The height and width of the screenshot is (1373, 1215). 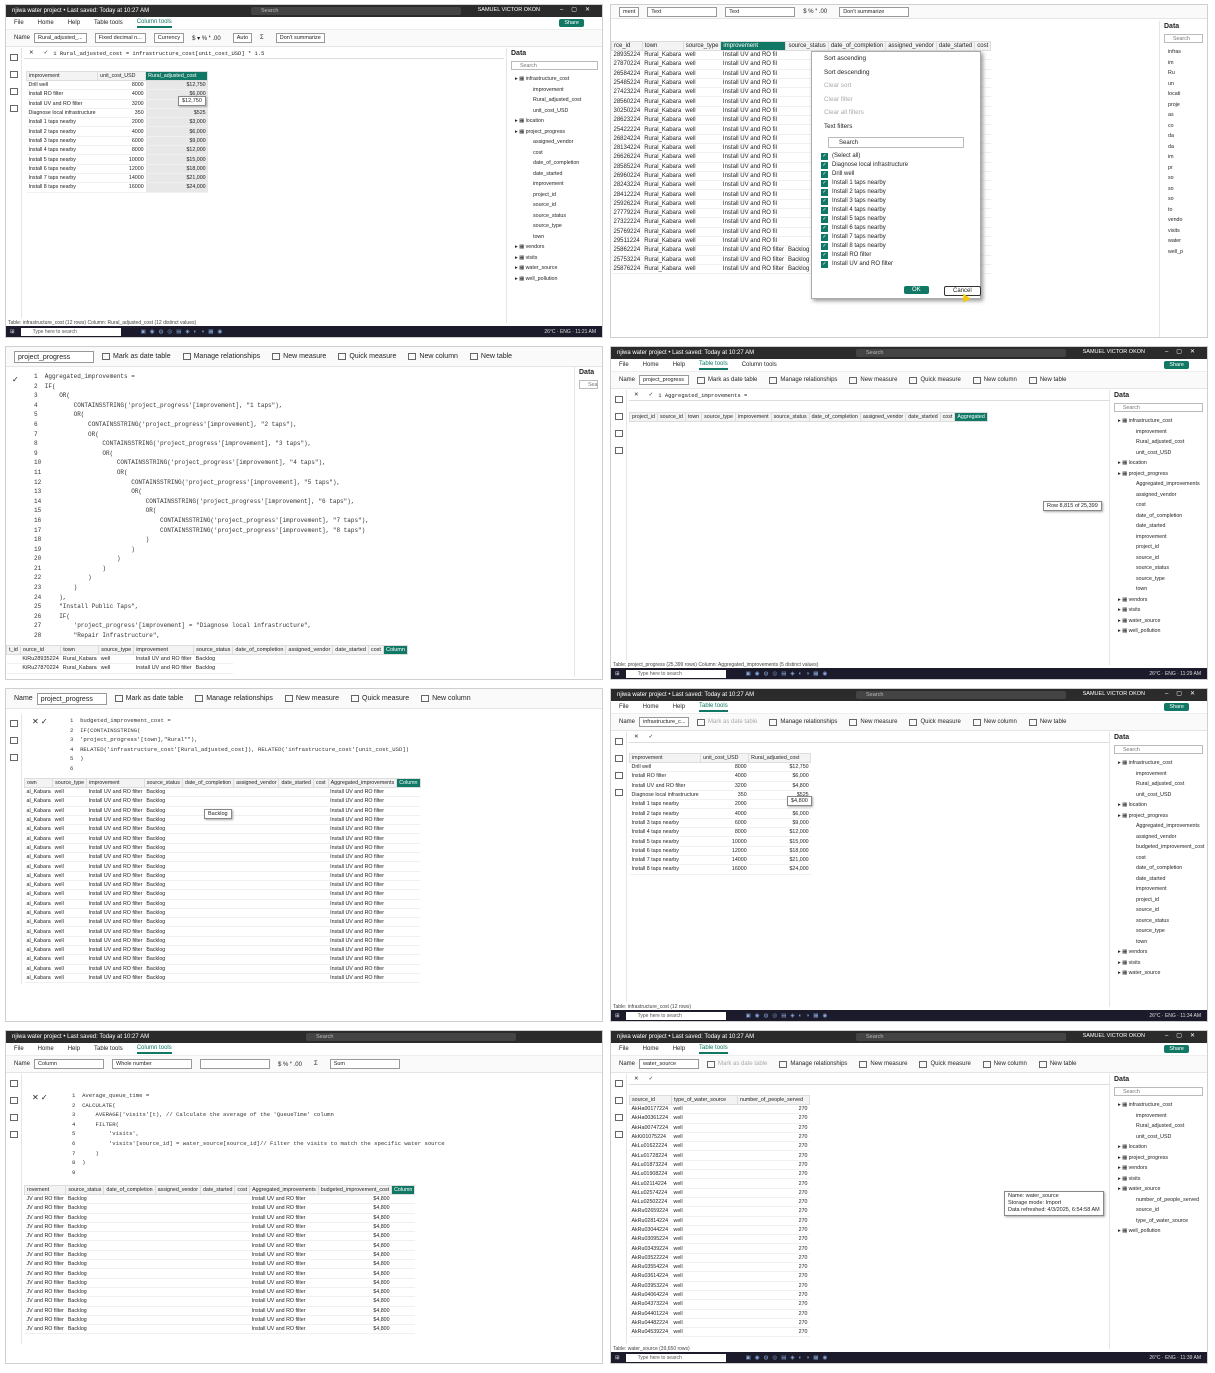 What do you see at coordinates (177, 76) in the screenshot?
I see `col-header-selected: Rural_adjusted_cost` at bounding box center [177, 76].